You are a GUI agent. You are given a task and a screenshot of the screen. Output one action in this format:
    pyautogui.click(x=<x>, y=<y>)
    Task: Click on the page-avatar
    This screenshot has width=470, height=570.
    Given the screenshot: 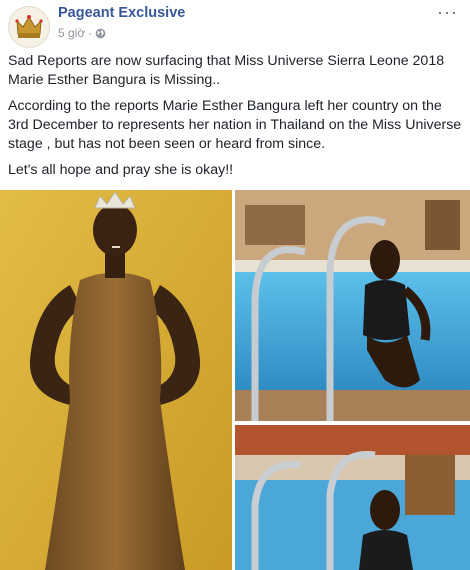 What is the action you would take?
    pyautogui.click(x=29, y=27)
    